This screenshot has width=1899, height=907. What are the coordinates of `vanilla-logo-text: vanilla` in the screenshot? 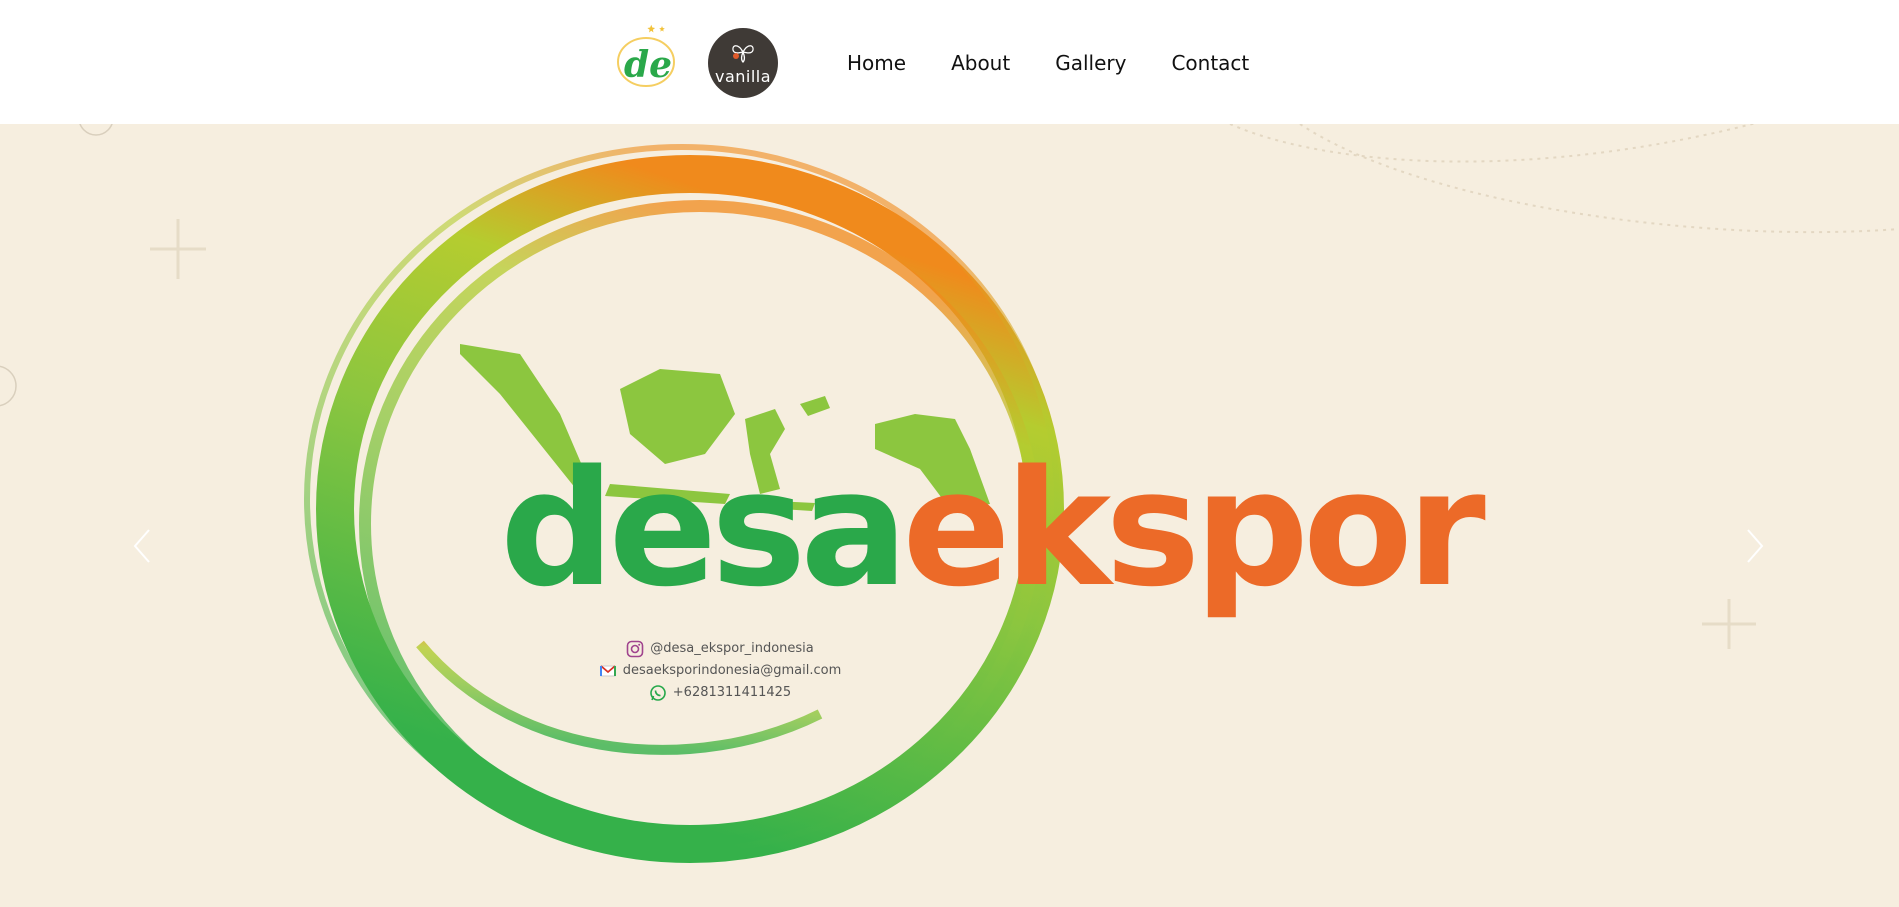 It's located at (743, 76).